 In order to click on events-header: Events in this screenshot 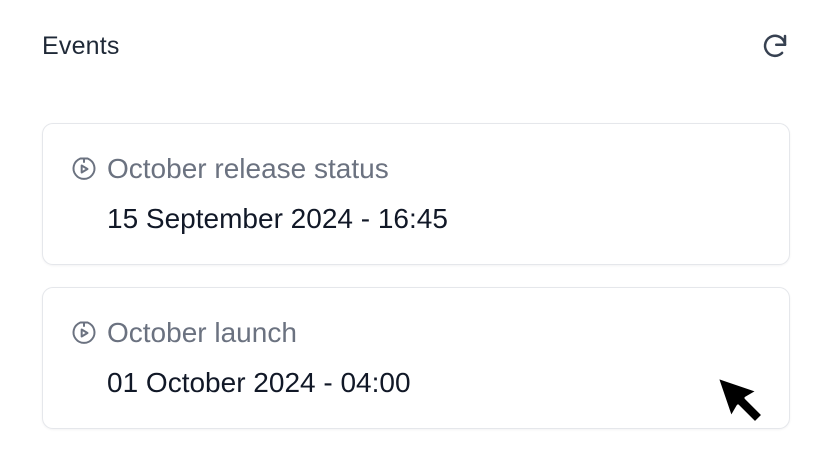, I will do `click(415, 46)`.